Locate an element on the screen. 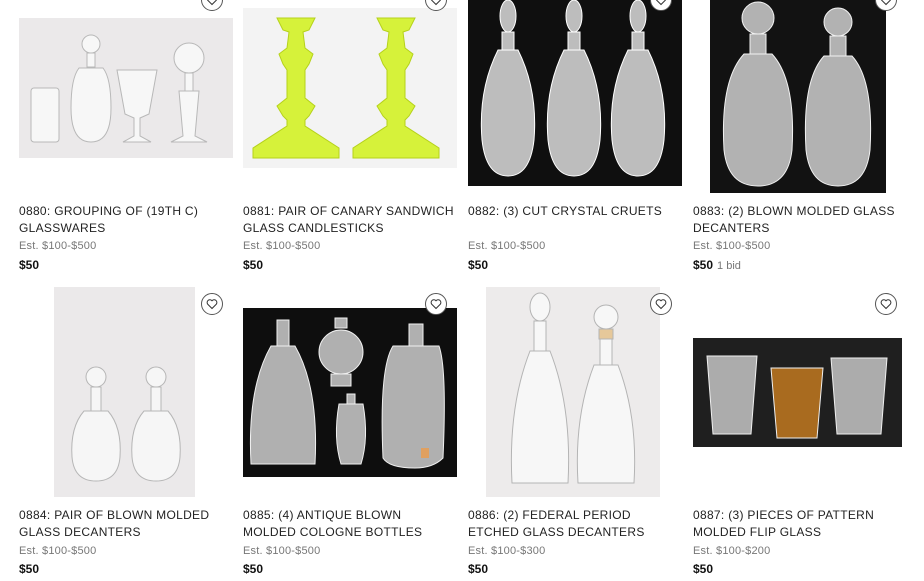 Image resolution: width=924 pixels, height=581 pixels. glassware-grouping-image is located at coordinates (126, 88).